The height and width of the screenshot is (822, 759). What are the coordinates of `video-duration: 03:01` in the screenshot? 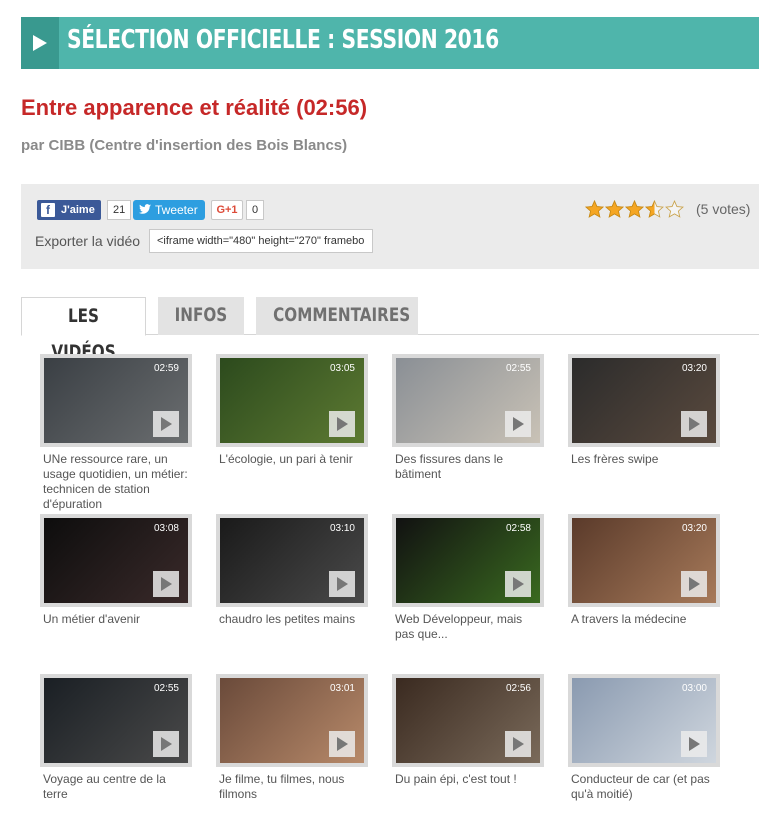 It's located at (342, 688).